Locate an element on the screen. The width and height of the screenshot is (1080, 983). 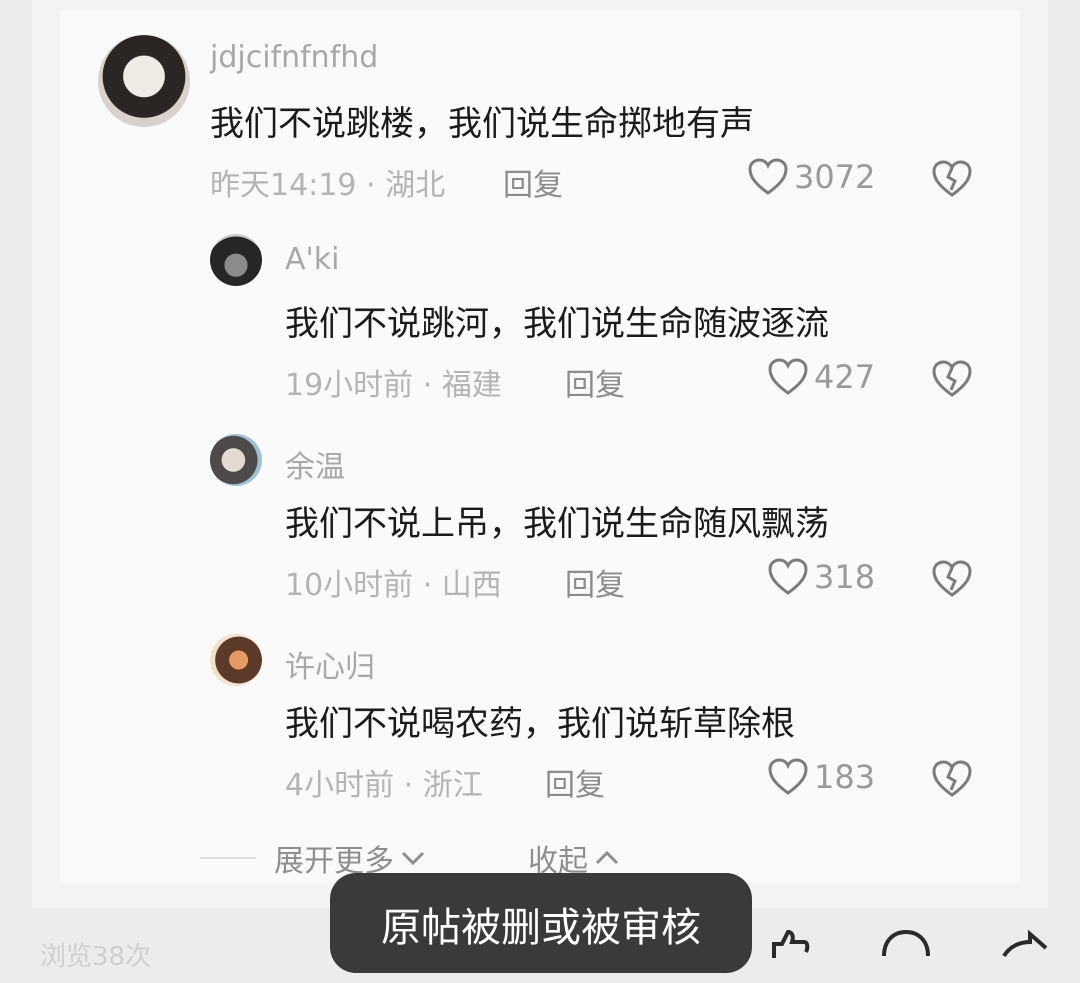
like-icon is located at coordinates (791, 943).